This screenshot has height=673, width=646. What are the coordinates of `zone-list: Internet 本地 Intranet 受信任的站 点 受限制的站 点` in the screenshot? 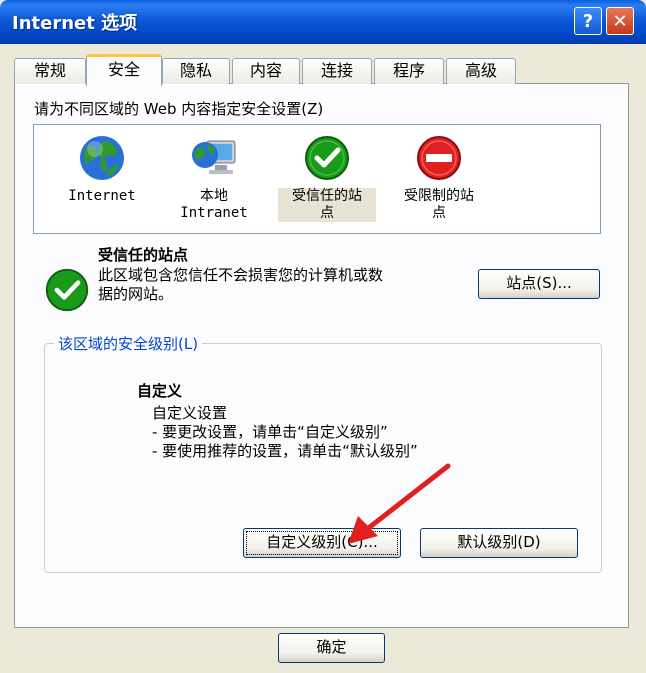 It's located at (317, 179).